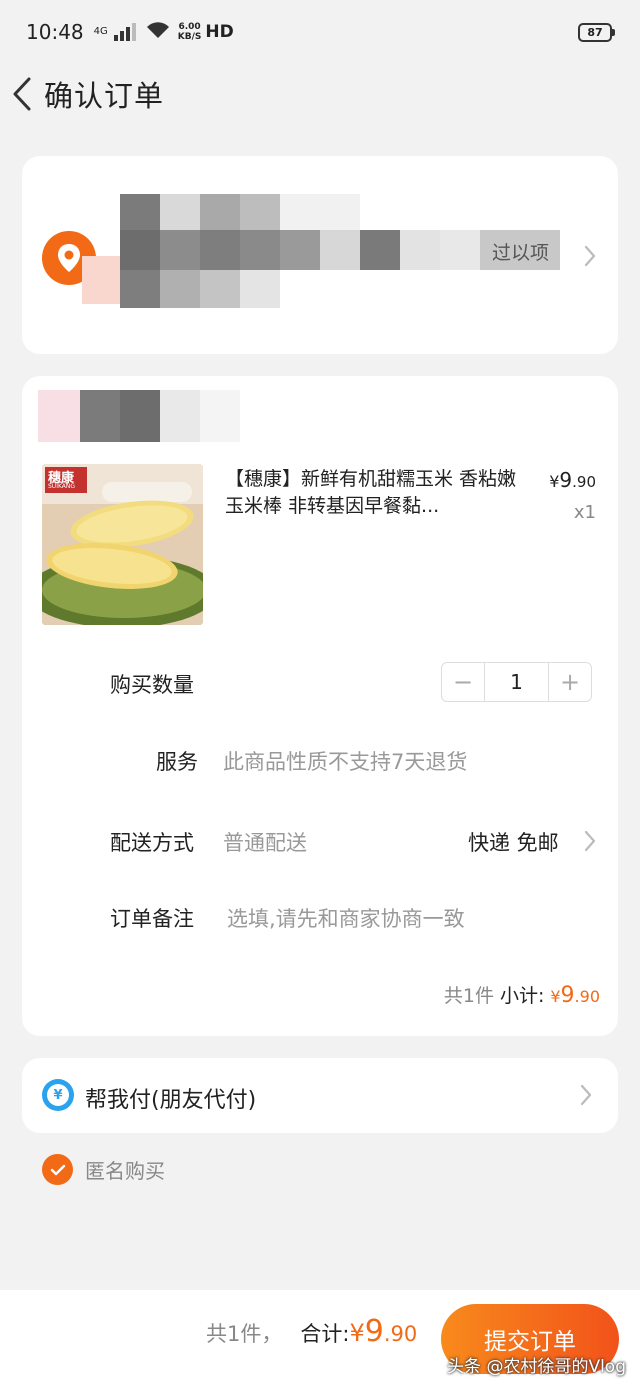 Image resolution: width=640 pixels, height=1387 pixels. Describe the element at coordinates (189, 37) in the screenshot. I see `net-speed-unit: KB/S` at that location.